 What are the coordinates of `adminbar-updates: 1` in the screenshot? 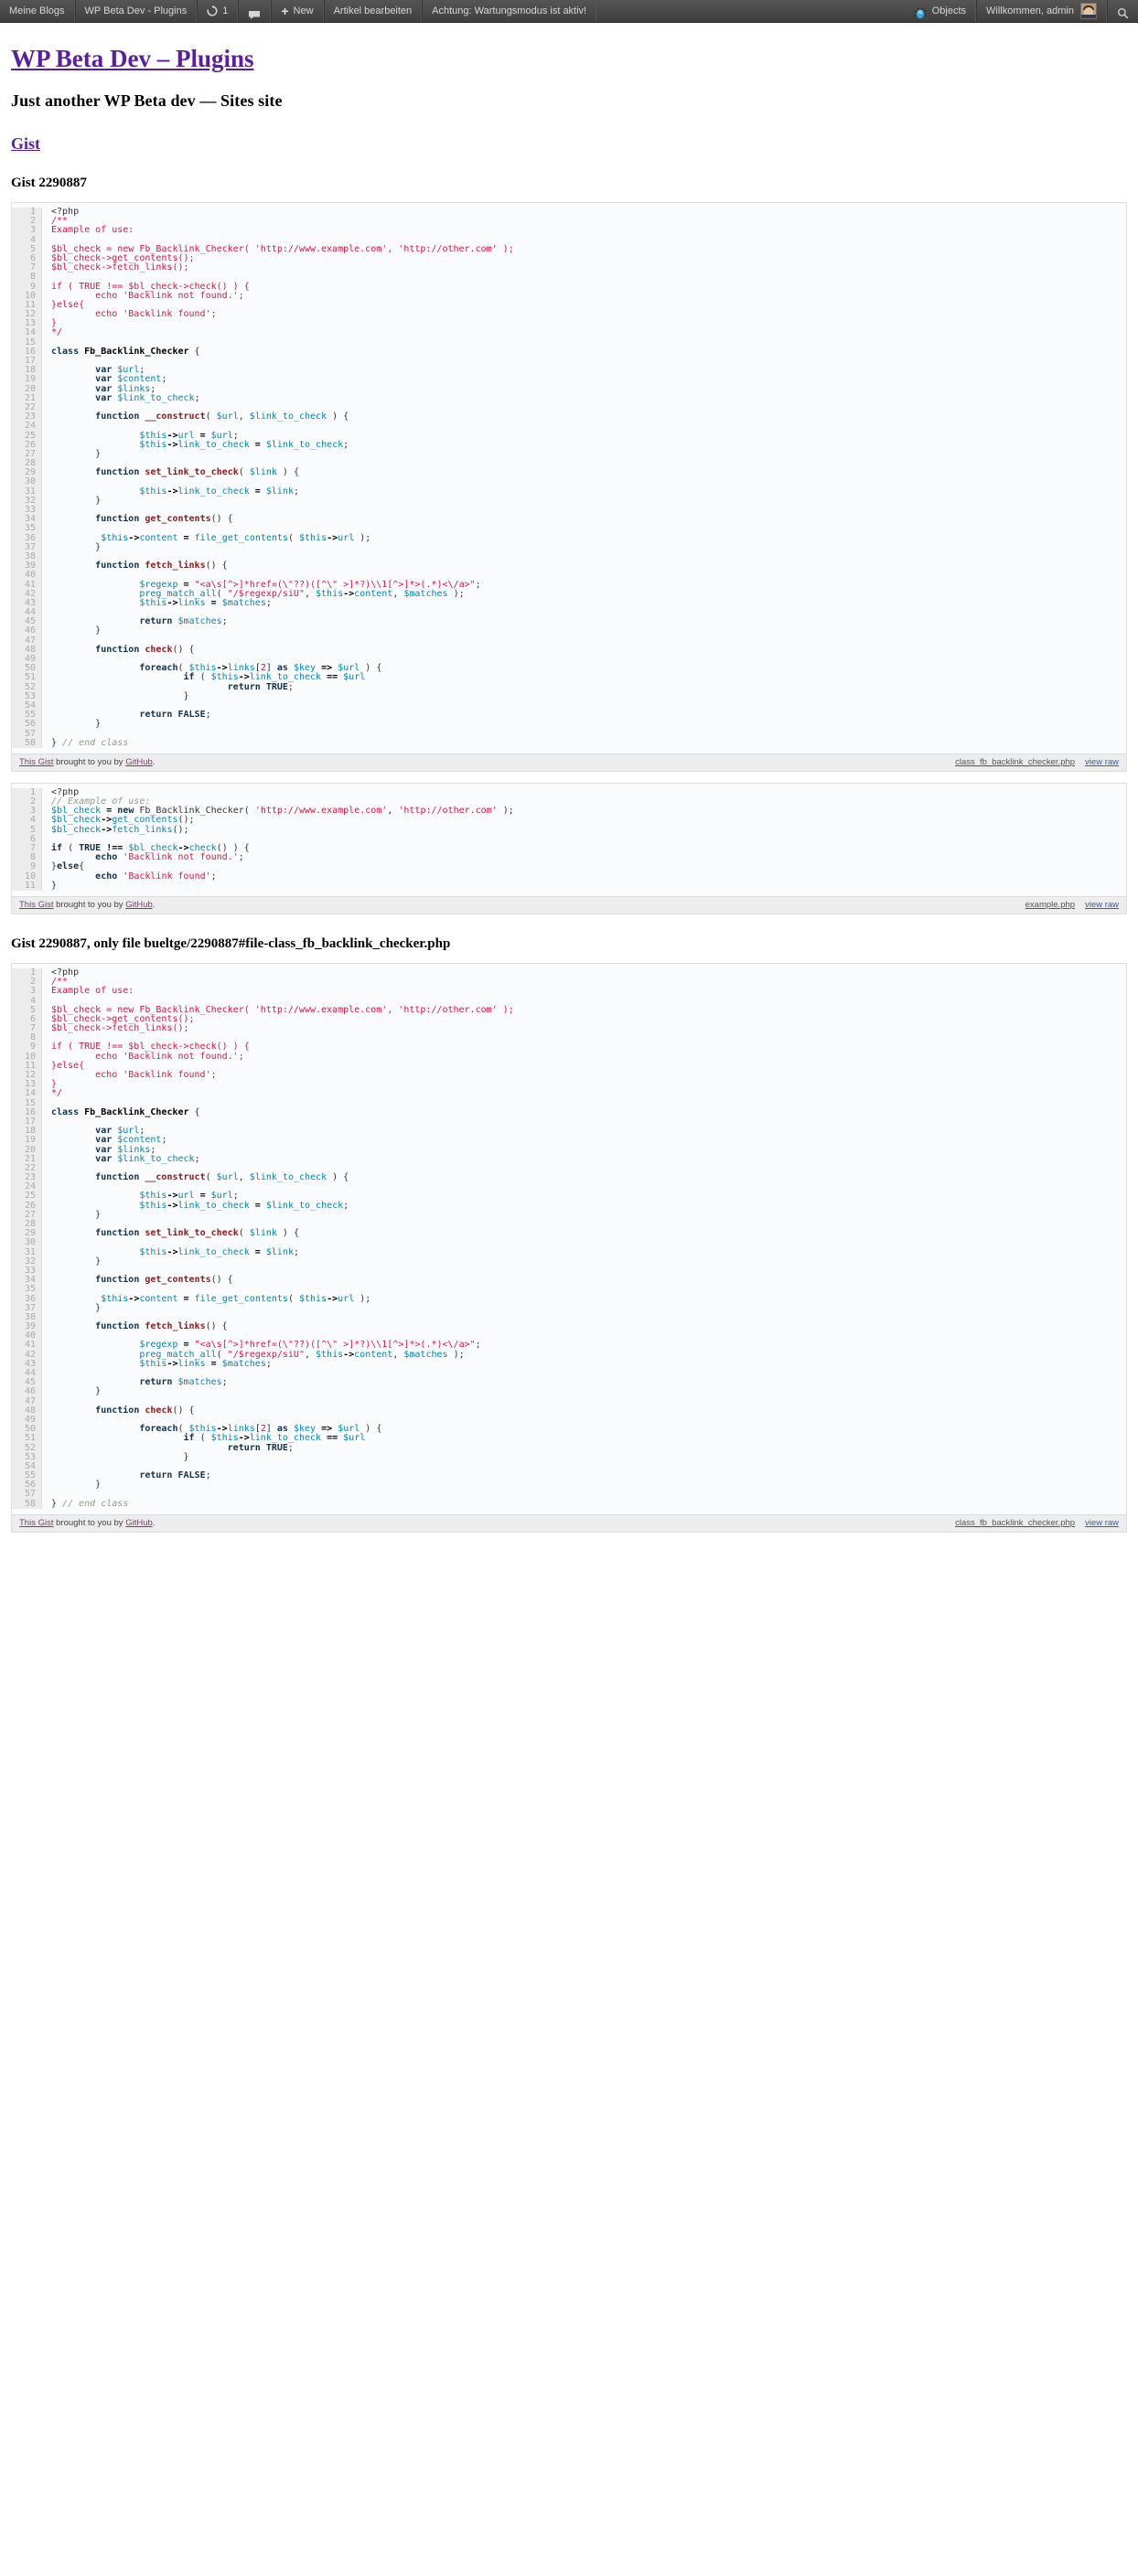 It's located at (218, 11).